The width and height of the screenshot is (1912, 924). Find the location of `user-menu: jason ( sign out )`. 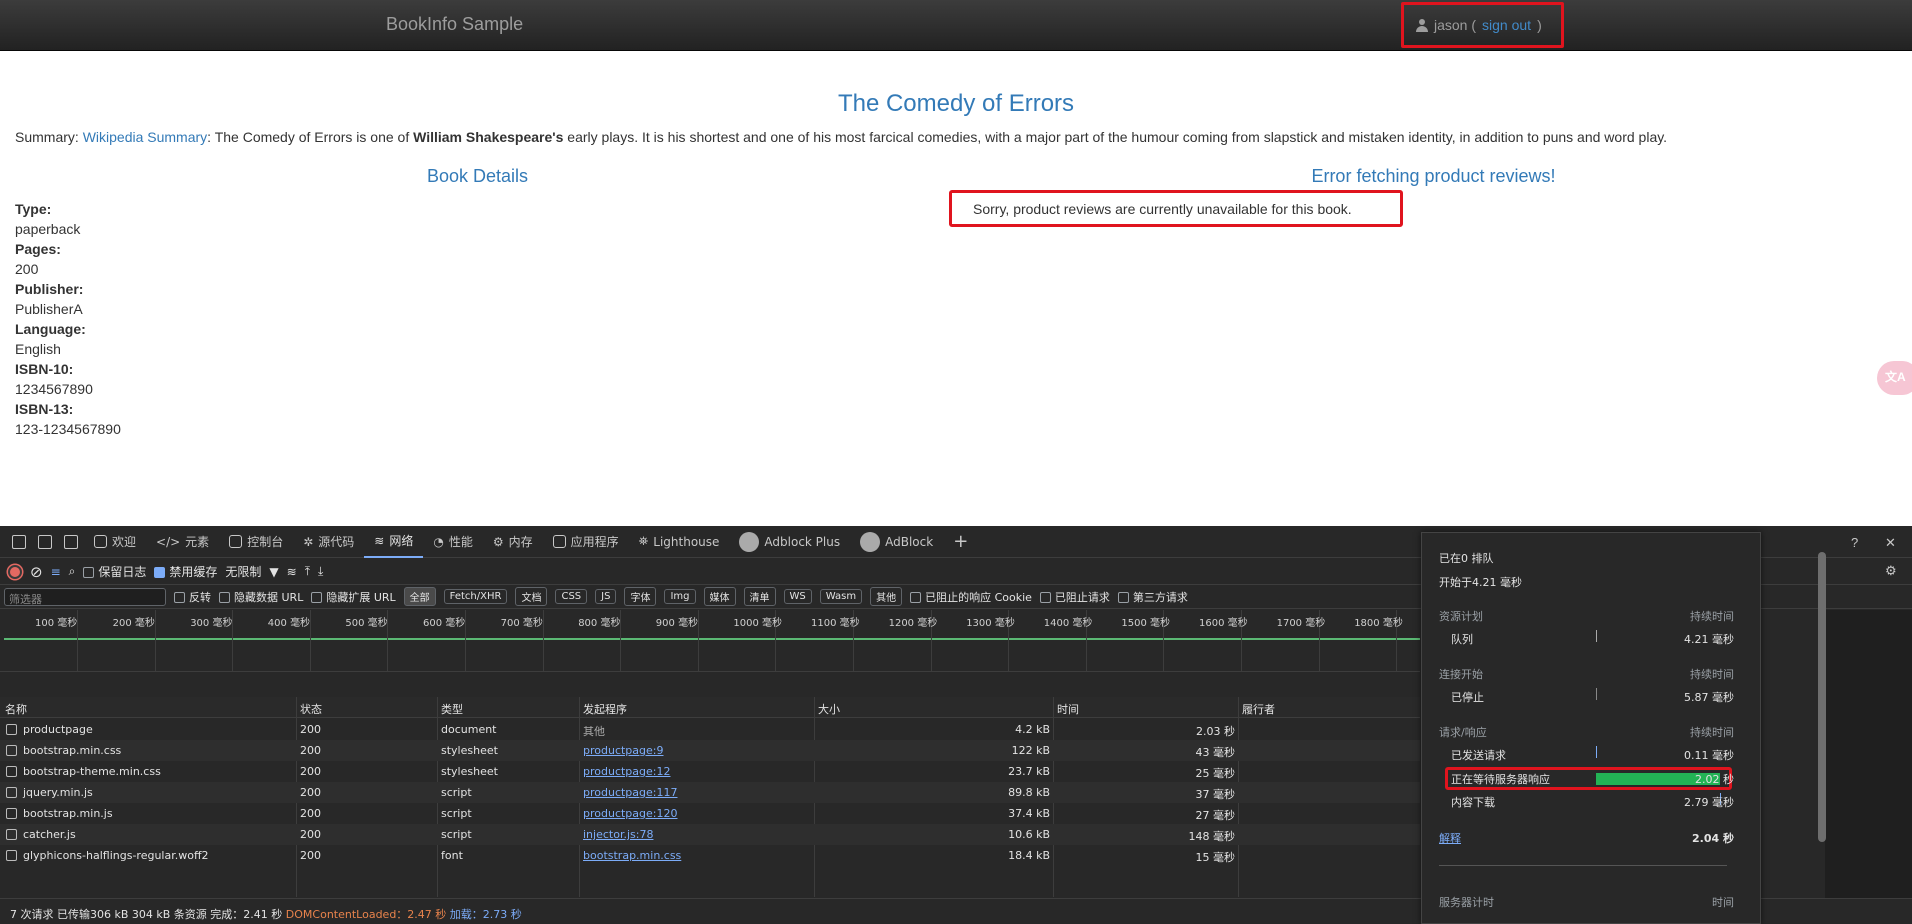

user-menu: jason ( sign out ) is located at coordinates (1482, 25).